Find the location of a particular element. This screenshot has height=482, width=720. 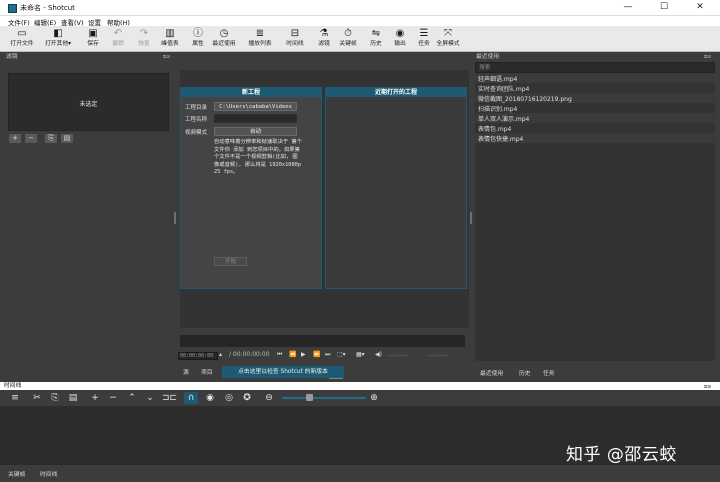

list-item: 实时查询团队.mp4 is located at coordinates (503, 88).